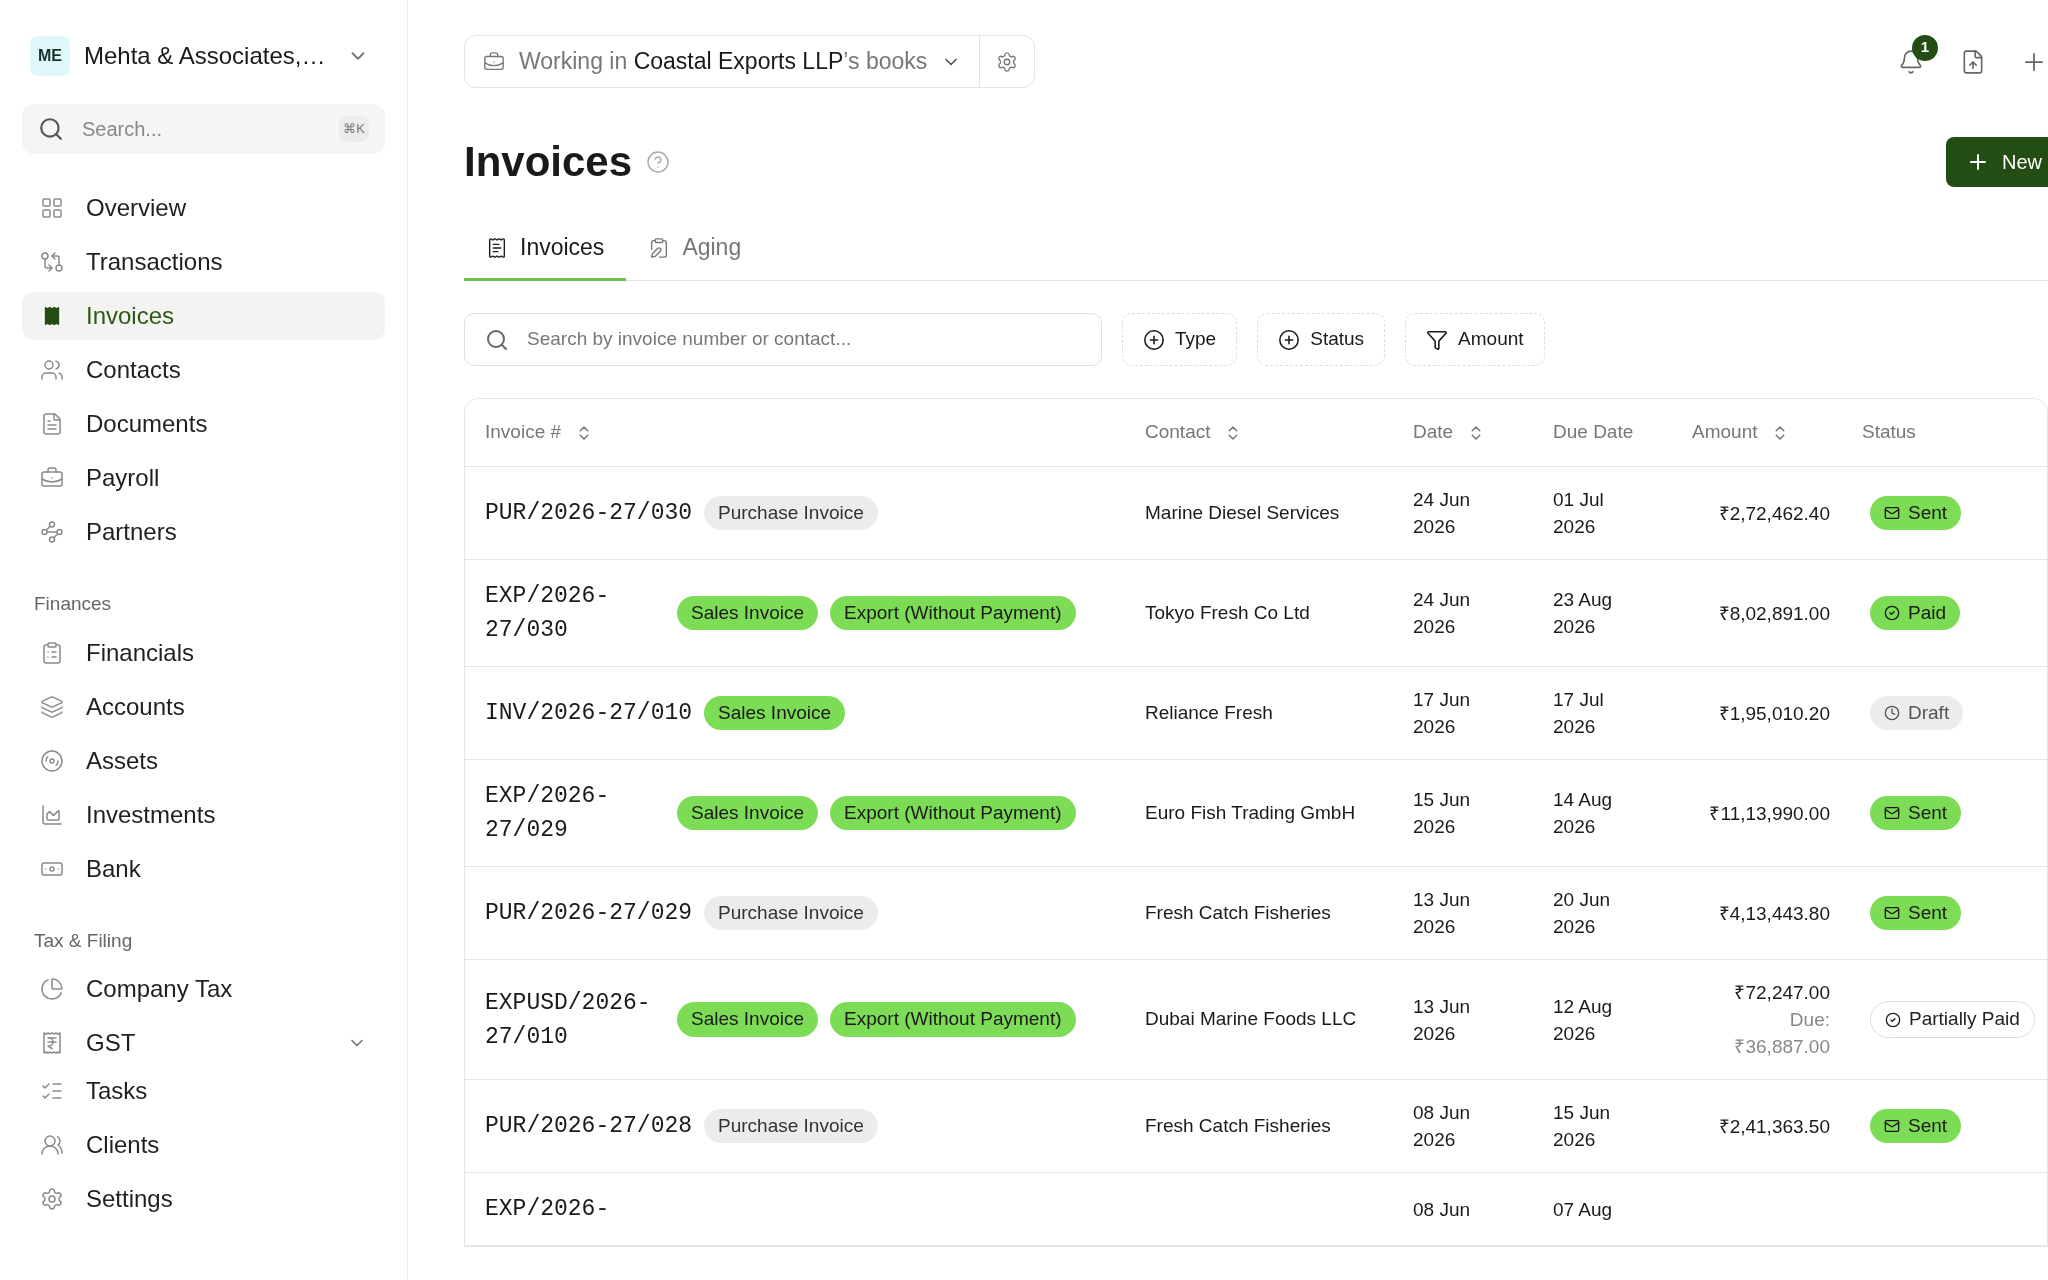 The width and height of the screenshot is (2048, 1280). I want to click on disc-icon, so click(52, 760).